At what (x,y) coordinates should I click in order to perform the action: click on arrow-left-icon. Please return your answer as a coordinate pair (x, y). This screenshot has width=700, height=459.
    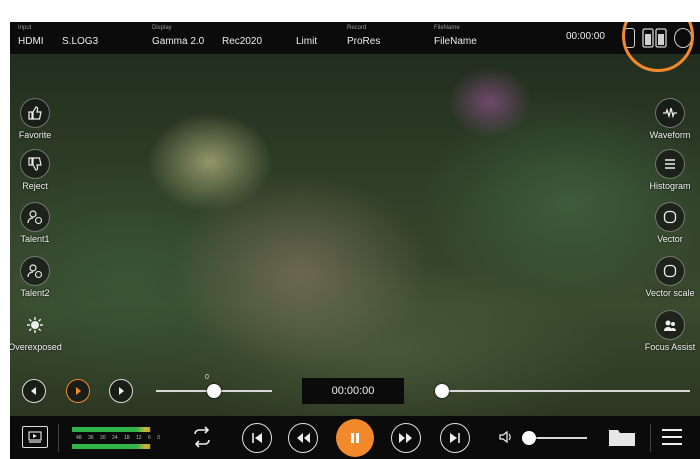
    Looking at the image, I should click on (33, 391).